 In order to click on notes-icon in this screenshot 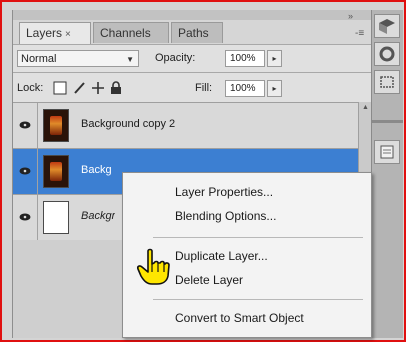, I will do `click(387, 152)`.